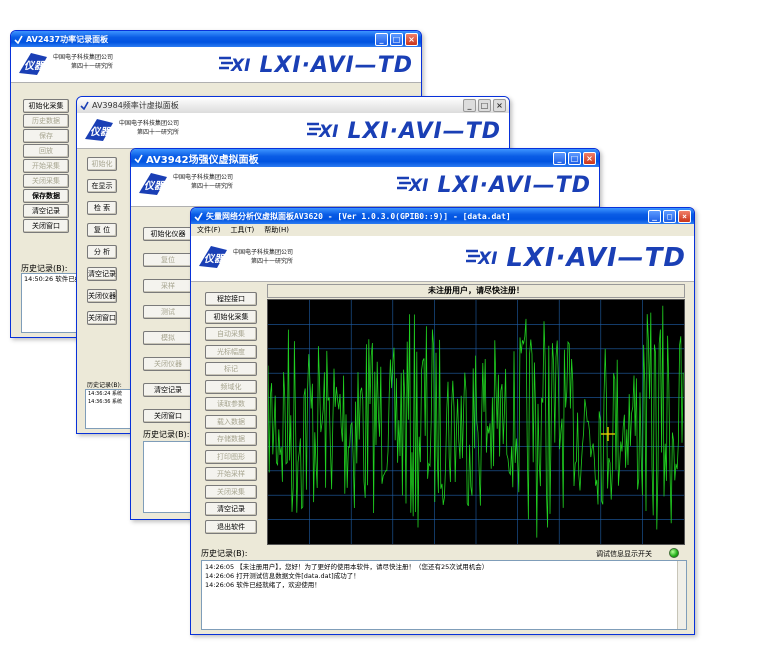  What do you see at coordinates (231, 526) in the screenshot?
I see `button-13: 退出软件` at bounding box center [231, 526].